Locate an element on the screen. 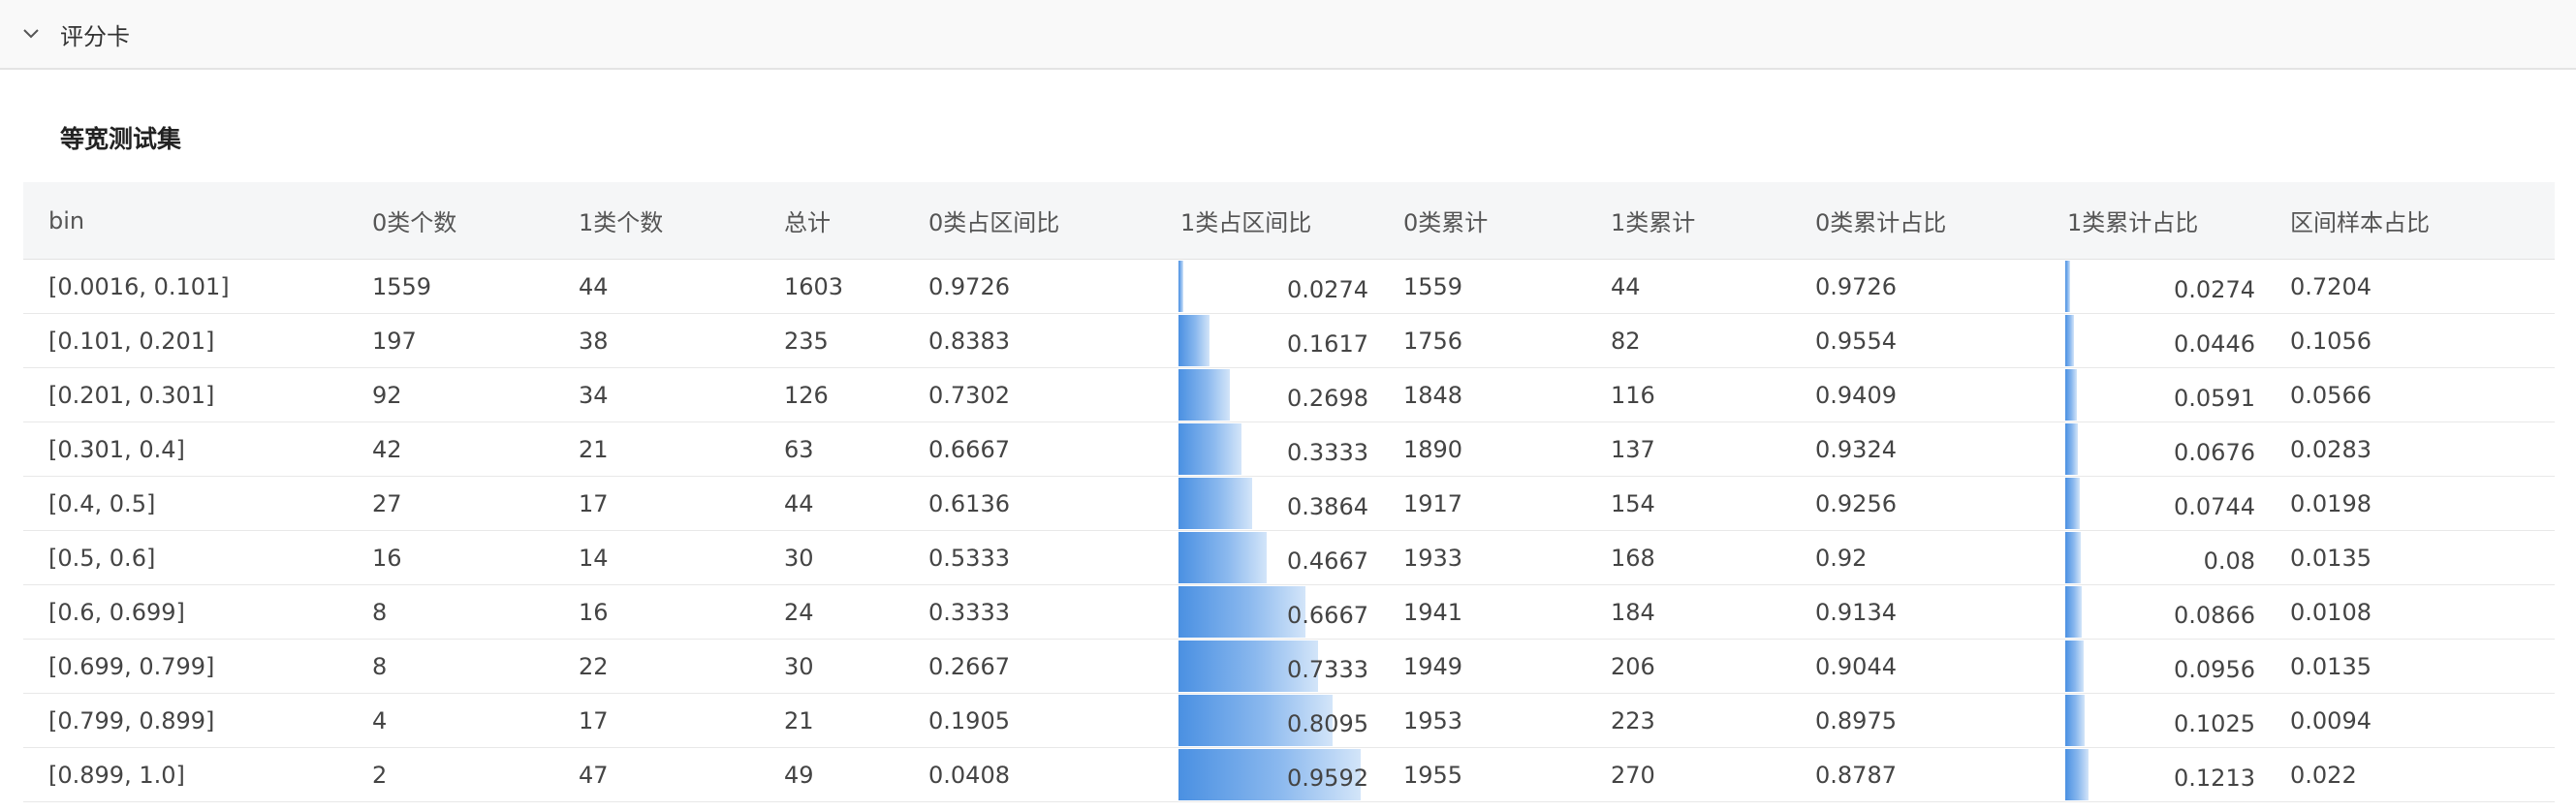 The height and width of the screenshot is (812, 2576). data-bar-value: 0.4667 is located at coordinates (1327, 561).